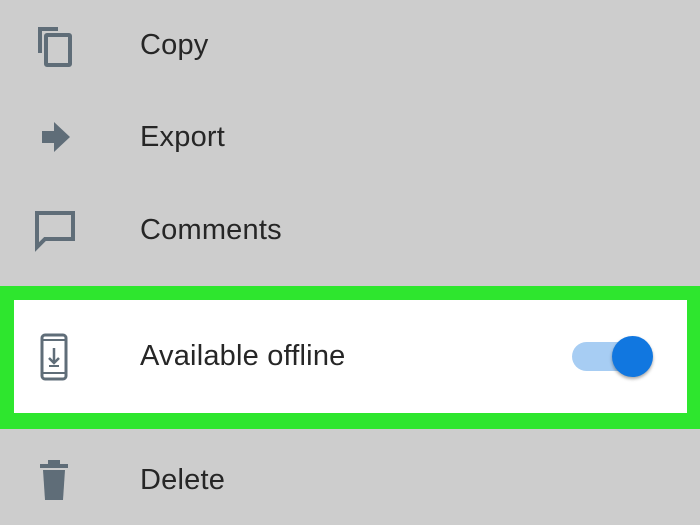 The width and height of the screenshot is (700, 525). Describe the element at coordinates (54, 137) in the screenshot. I see `export-arrow-icon` at that location.